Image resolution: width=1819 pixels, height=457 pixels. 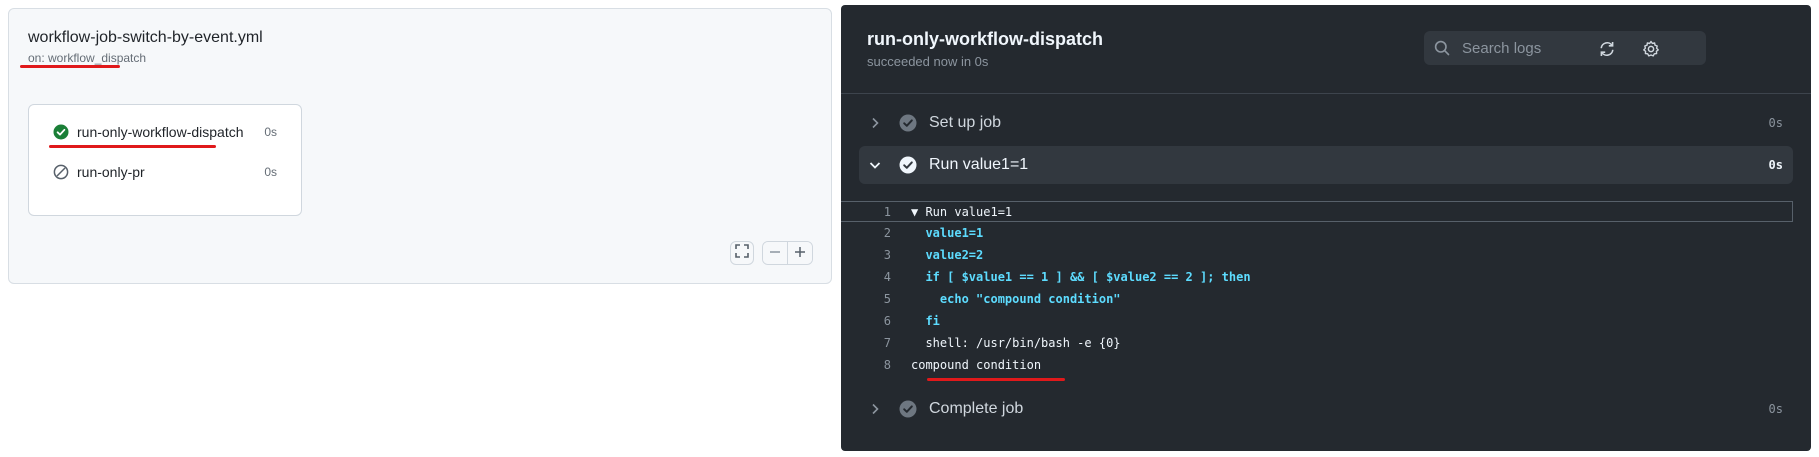 I want to click on gear-icon, so click(x=1651, y=49).